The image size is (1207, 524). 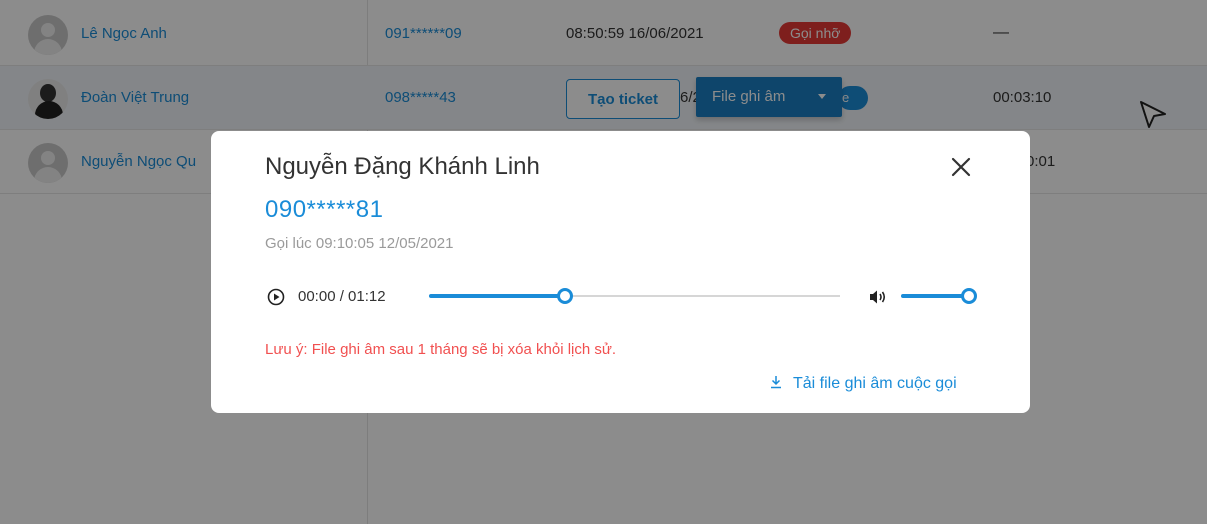 What do you see at coordinates (402, 166) in the screenshot?
I see `modal-title: Nguyễn Đặng Khánh Linh` at bounding box center [402, 166].